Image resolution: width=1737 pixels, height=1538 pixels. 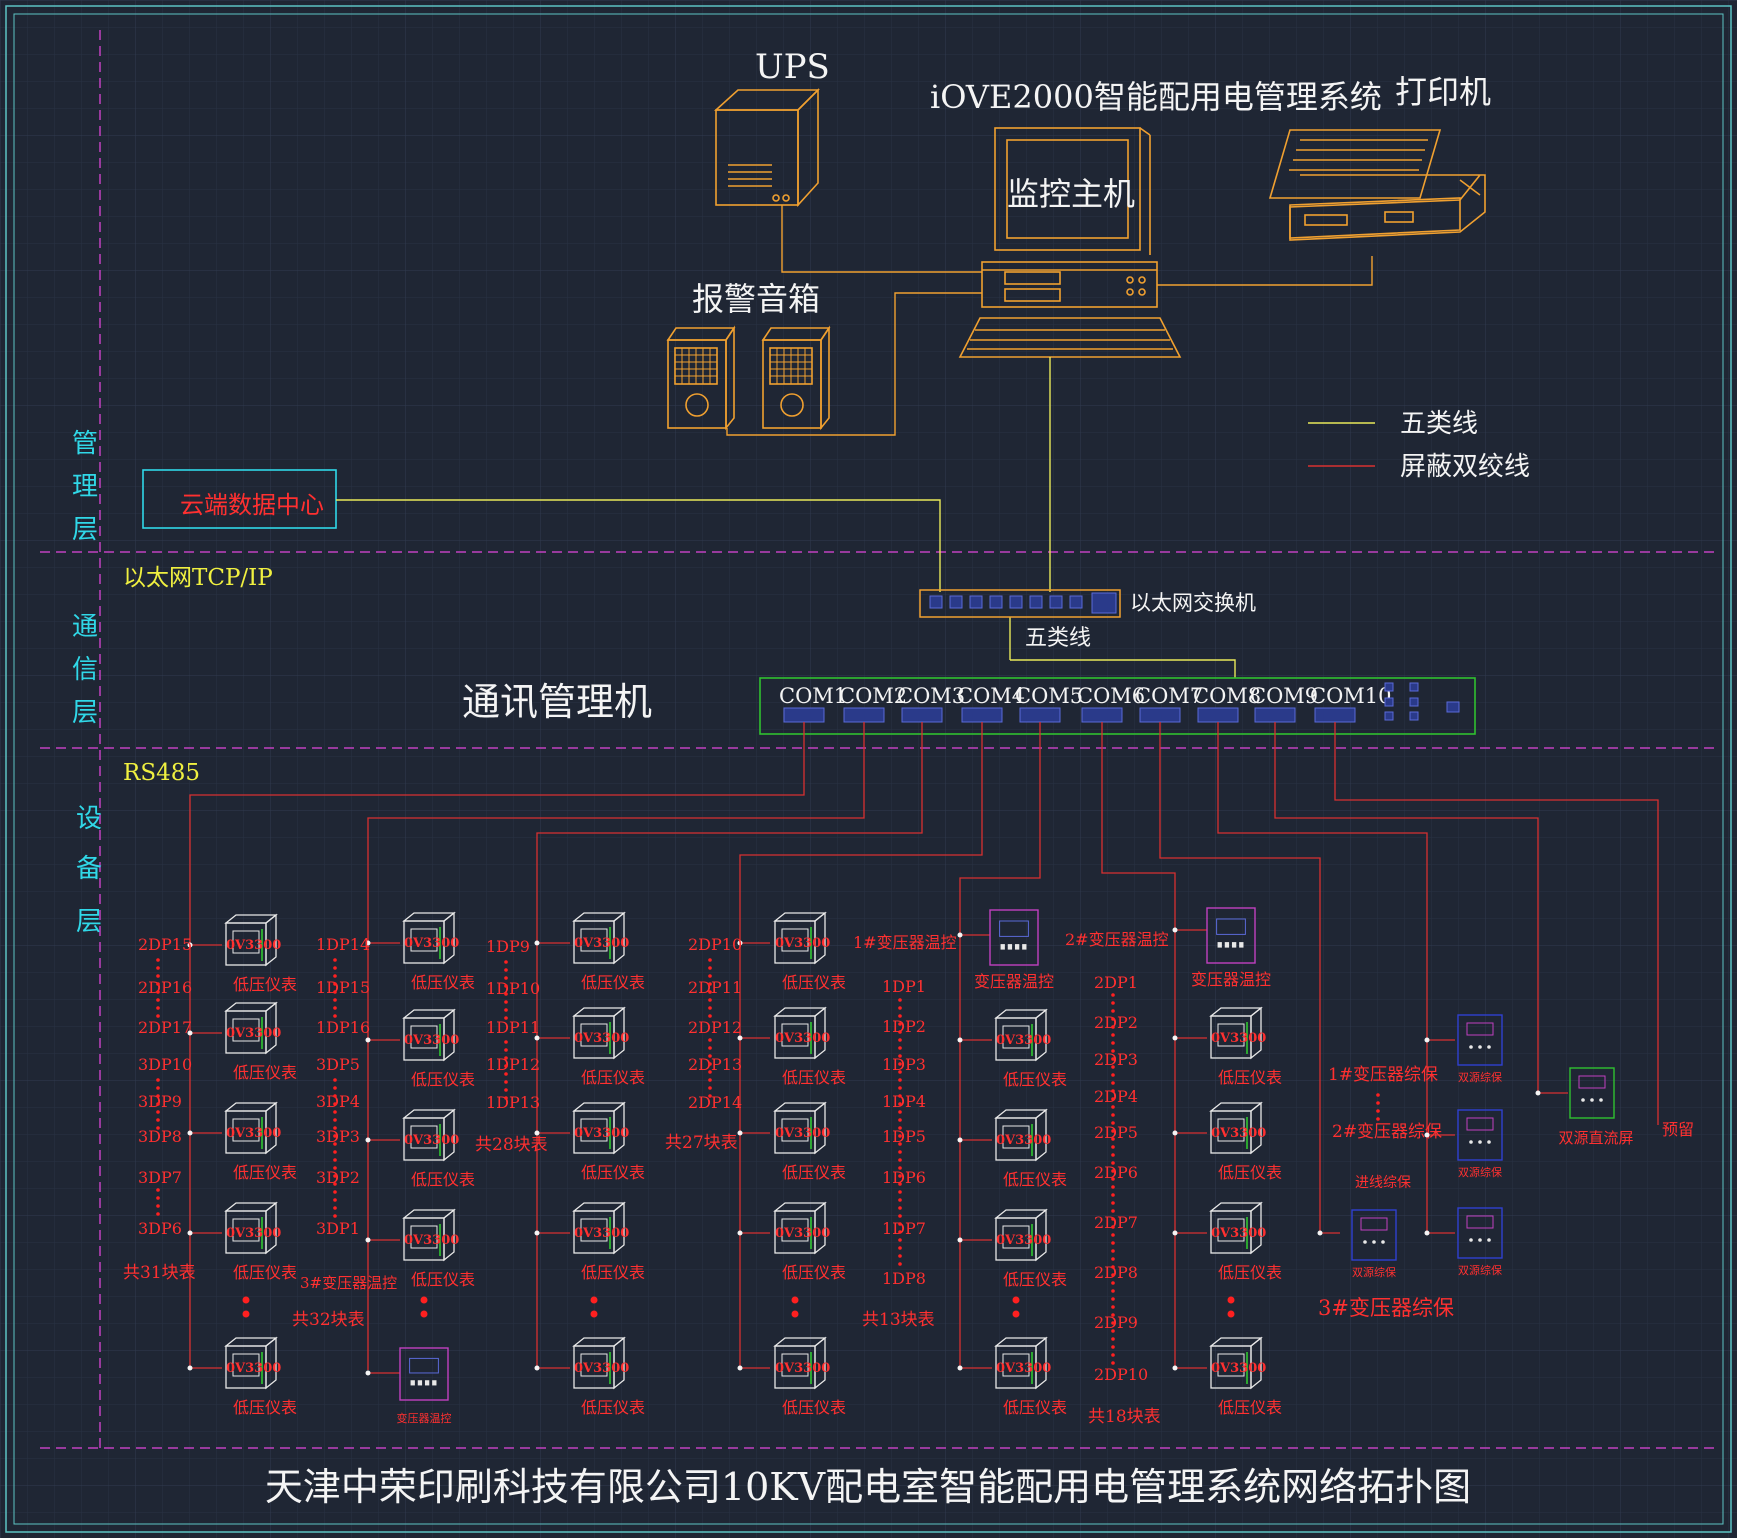 I want to click on circuit-label: 2DP7, so click(x=1116, y=1222).